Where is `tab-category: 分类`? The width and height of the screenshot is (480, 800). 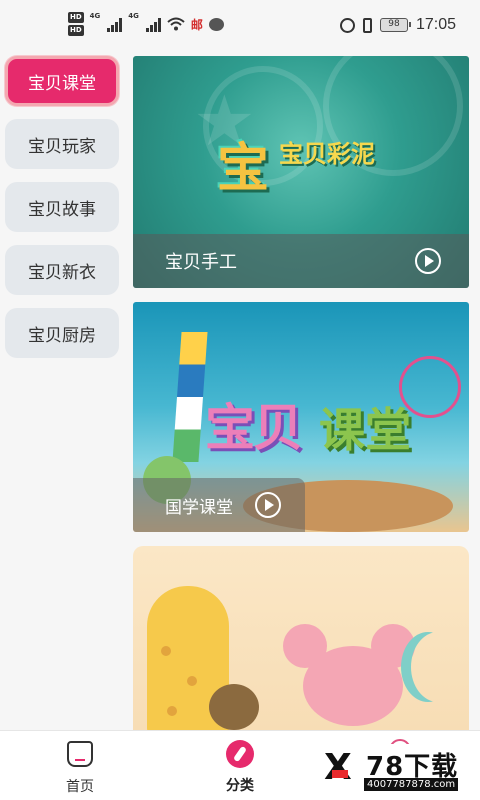
tab-category: 分类 is located at coordinates (240, 767).